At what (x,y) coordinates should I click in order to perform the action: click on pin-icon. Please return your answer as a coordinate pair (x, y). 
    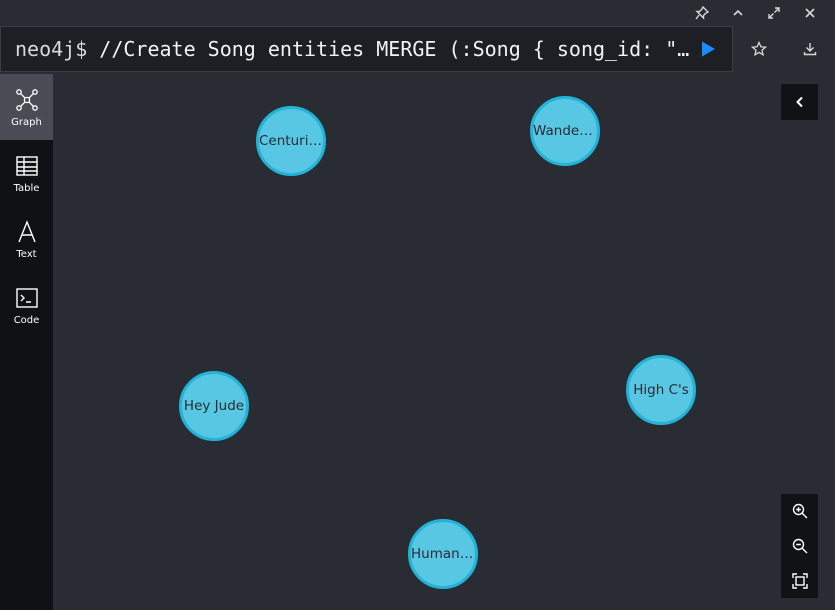
    Looking at the image, I should click on (702, 13).